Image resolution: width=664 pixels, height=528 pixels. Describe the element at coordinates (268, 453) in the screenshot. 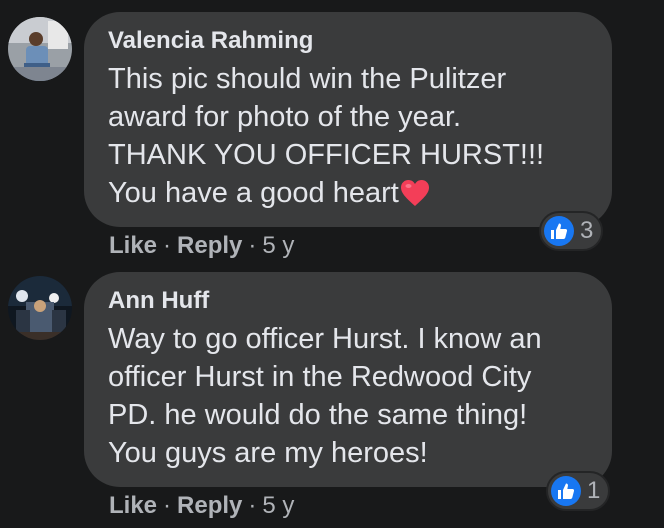

I see `comment-text-line: You guys are my heroes!` at that location.